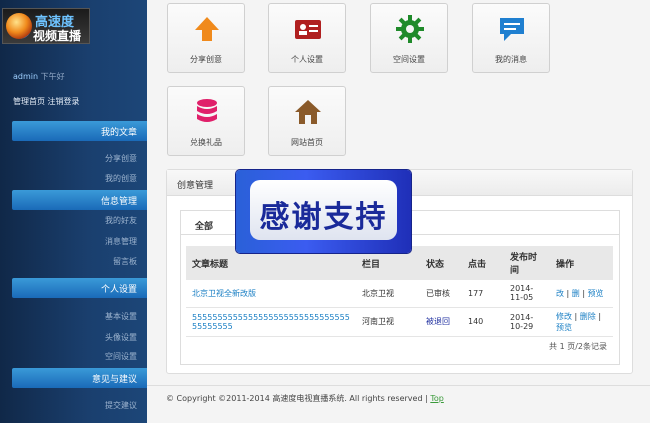 The height and width of the screenshot is (423, 650). What do you see at coordinates (308, 29) in the screenshot?
I see `id-card-icon` at bounding box center [308, 29].